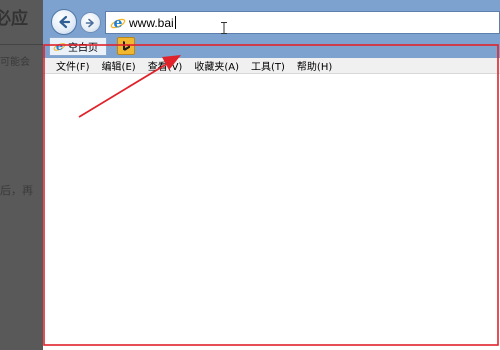  I want to click on forward-button, so click(90, 22).